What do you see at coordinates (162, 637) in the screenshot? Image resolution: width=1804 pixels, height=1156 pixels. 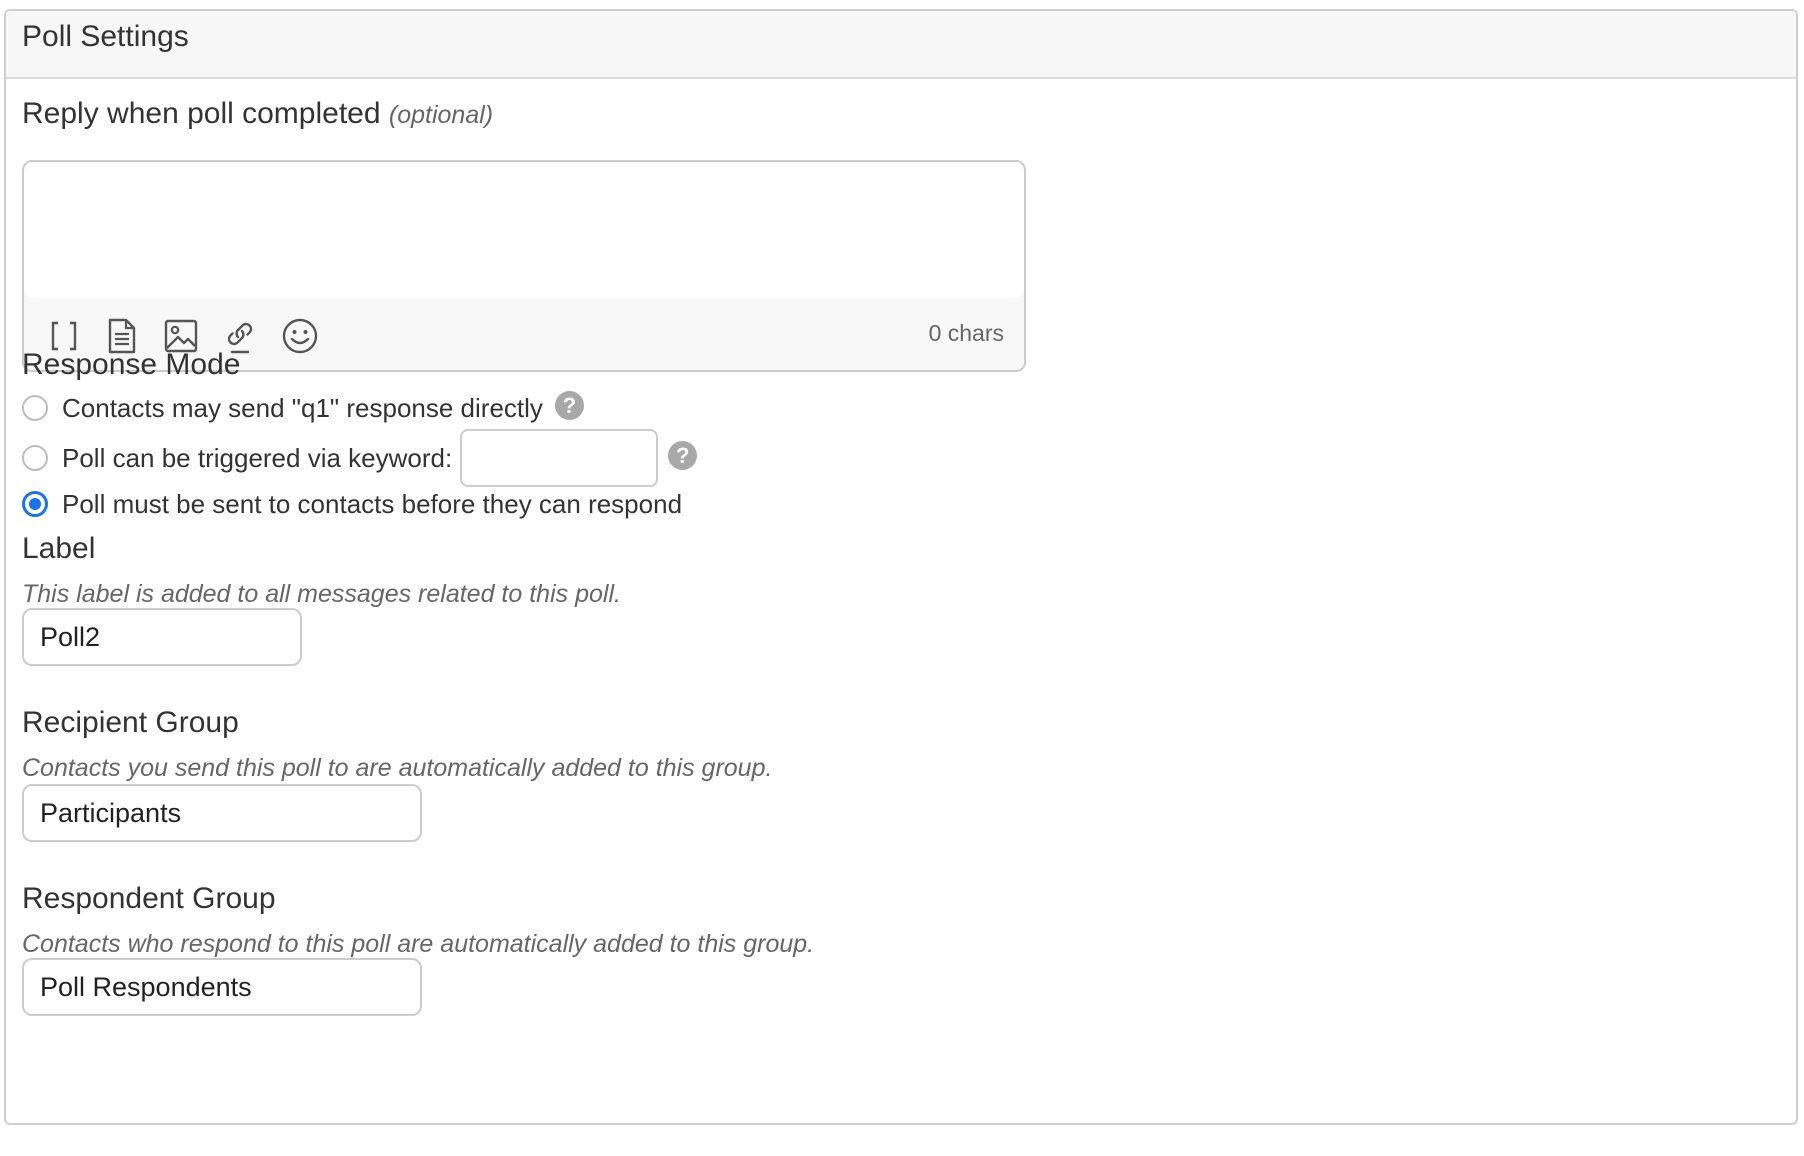 I see `label-input` at bounding box center [162, 637].